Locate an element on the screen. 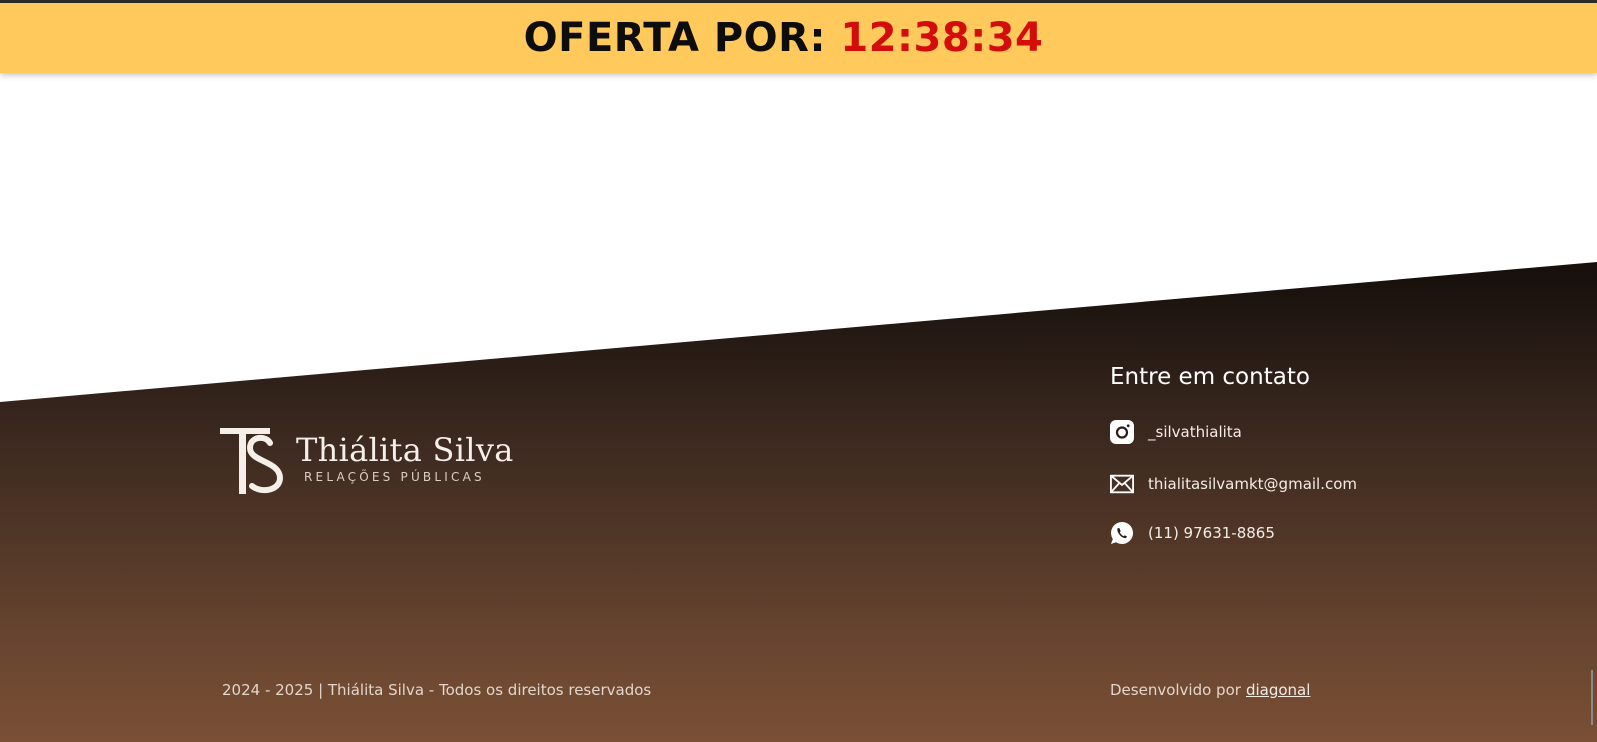  instagram-icon is located at coordinates (1122, 432).